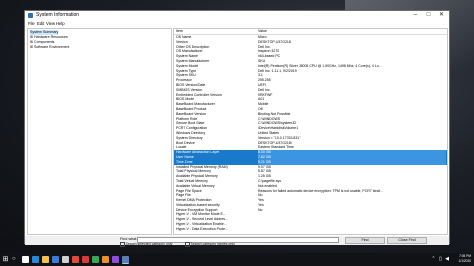 The height and width of the screenshot is (266, 474). I want to click on clock-time: 7:05 PM, so click(465, 256).